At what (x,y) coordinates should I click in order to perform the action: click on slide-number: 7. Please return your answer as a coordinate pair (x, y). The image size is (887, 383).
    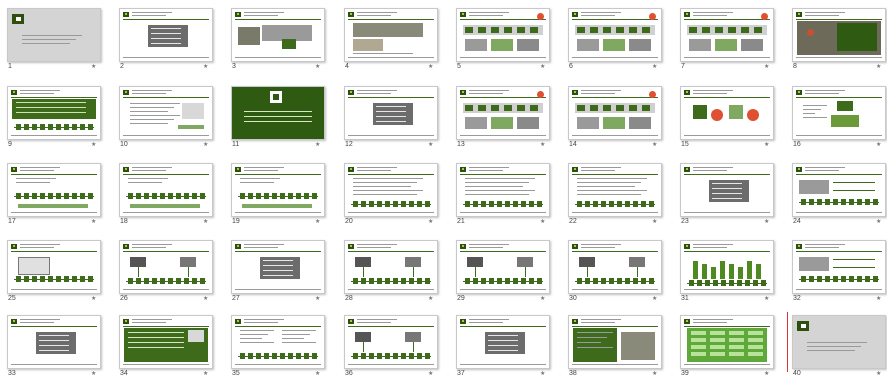
    Looking at the image, I should click on (683, 66).